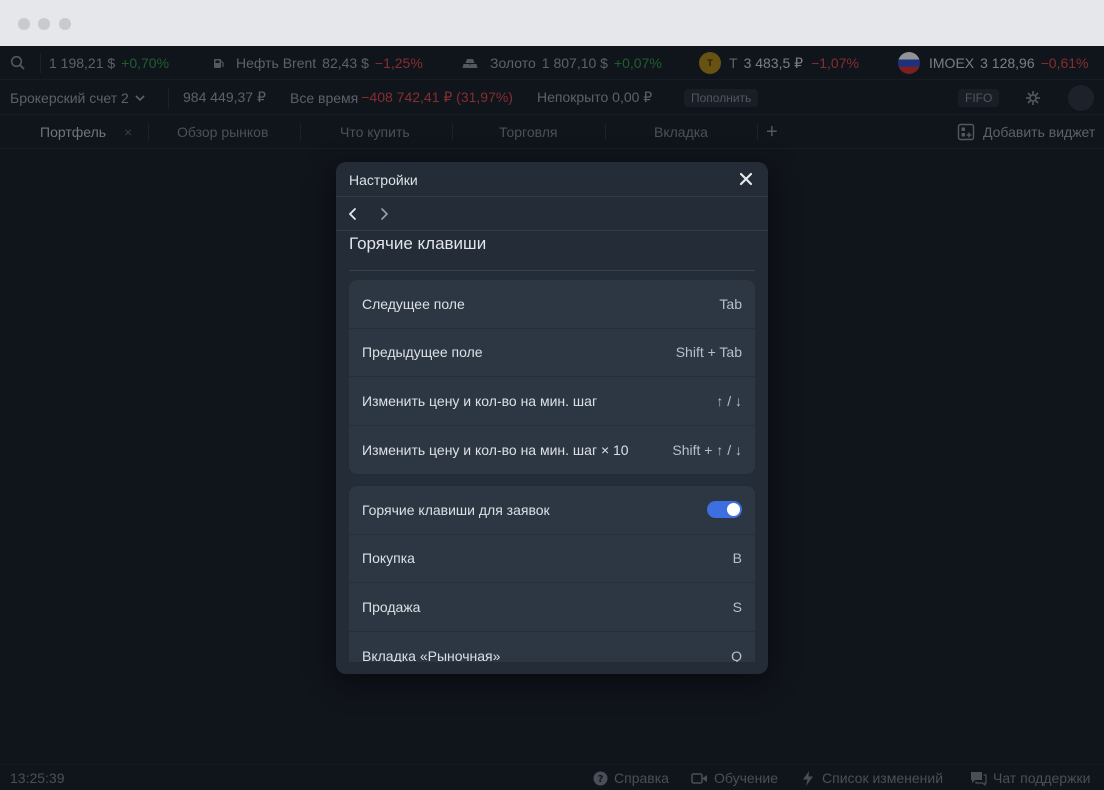  Describe the element at coordinates (883, 778) in the screenshot. I see `changelog-label: Список изменений` at that location.